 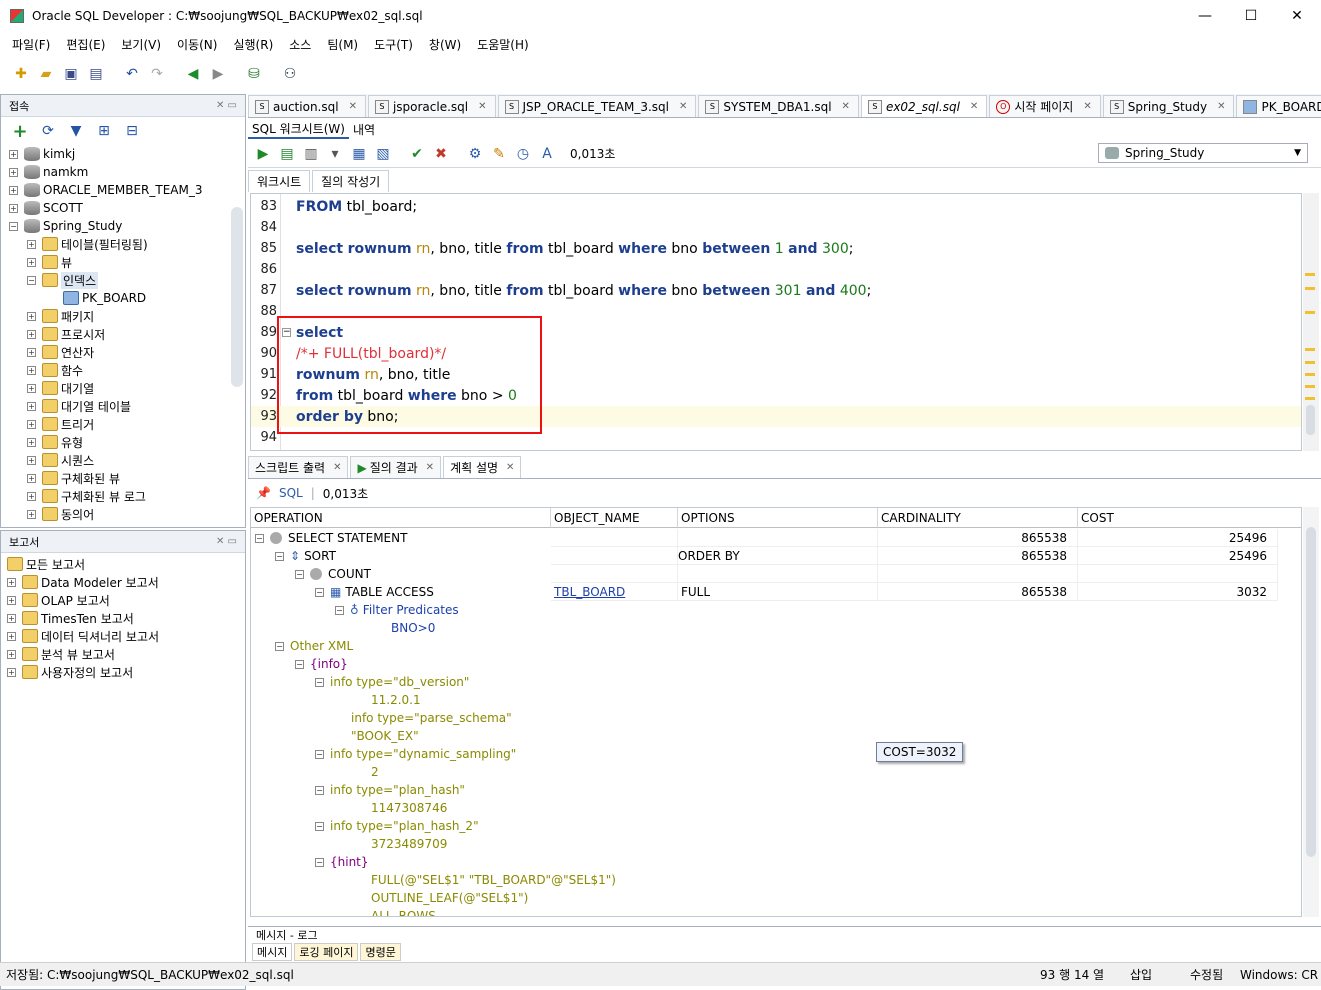 I want to click on xml-node: − info type="plan_hash", so click(x=390, y=790).